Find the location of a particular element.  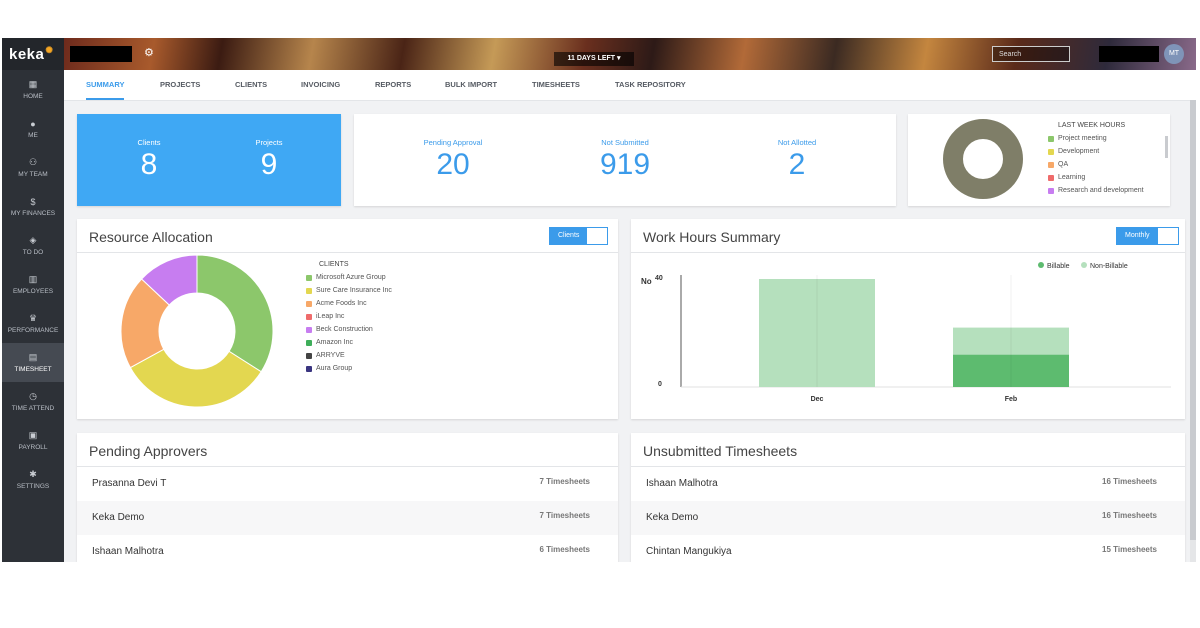

timesheet-count: 16 Timesheets is located at coordinates (1129, 515).